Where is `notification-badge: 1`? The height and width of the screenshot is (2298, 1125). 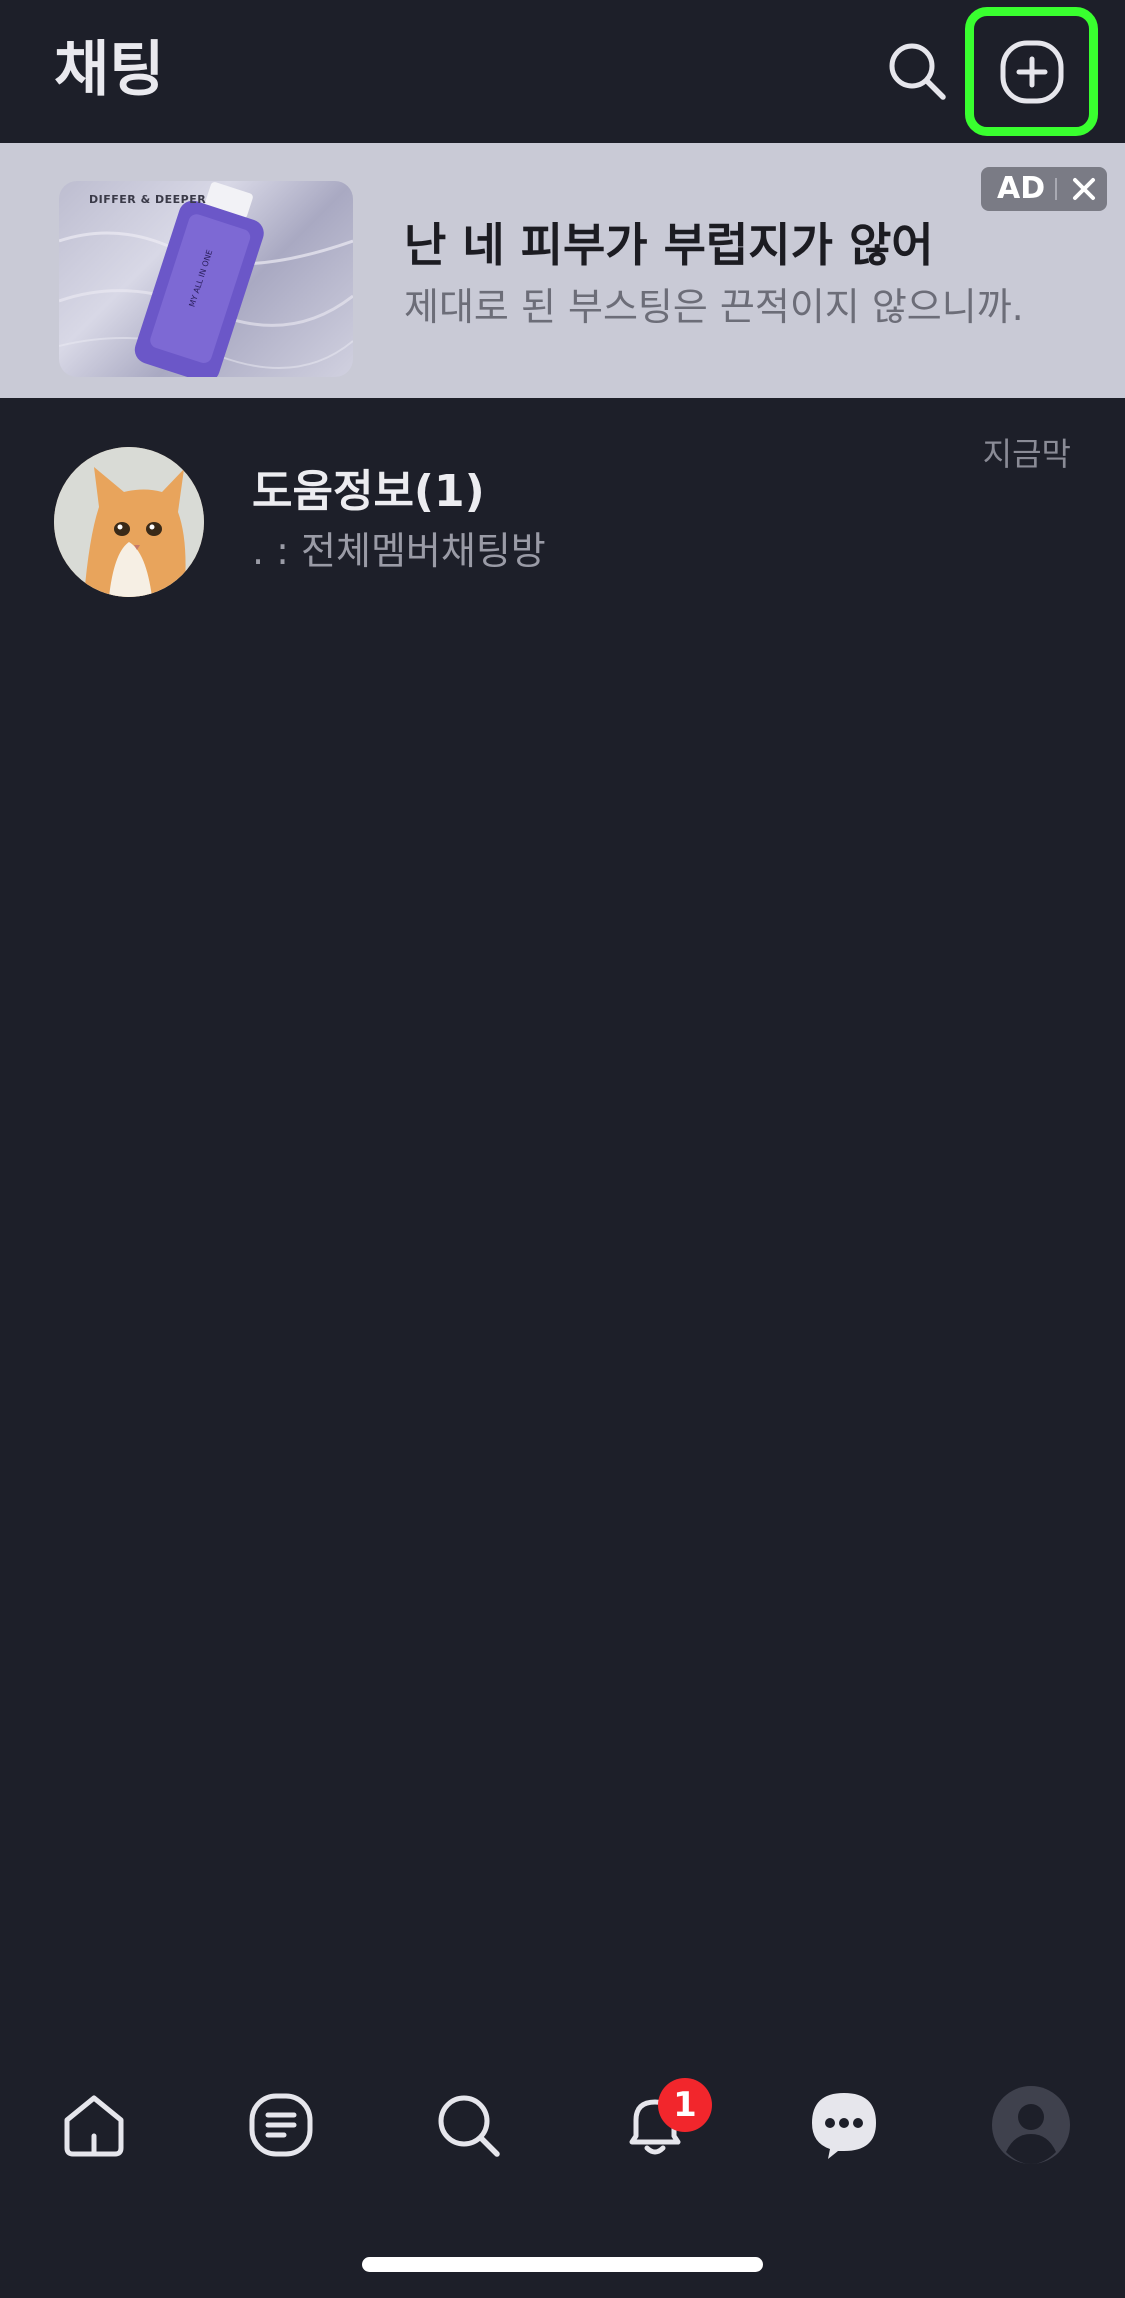 notification-badge: 1 is located at coordinates (685, 2105).